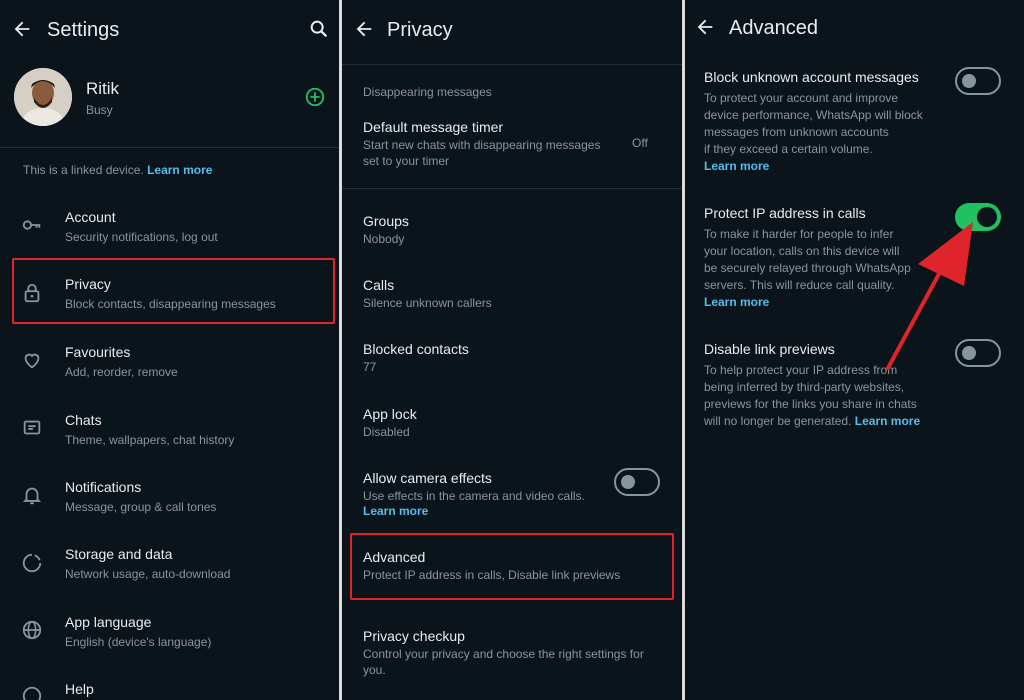  What do you see at coordinates (99, 110) in the screenshot?
I see `profile-status: Busy` at bounding box center [99, 110].